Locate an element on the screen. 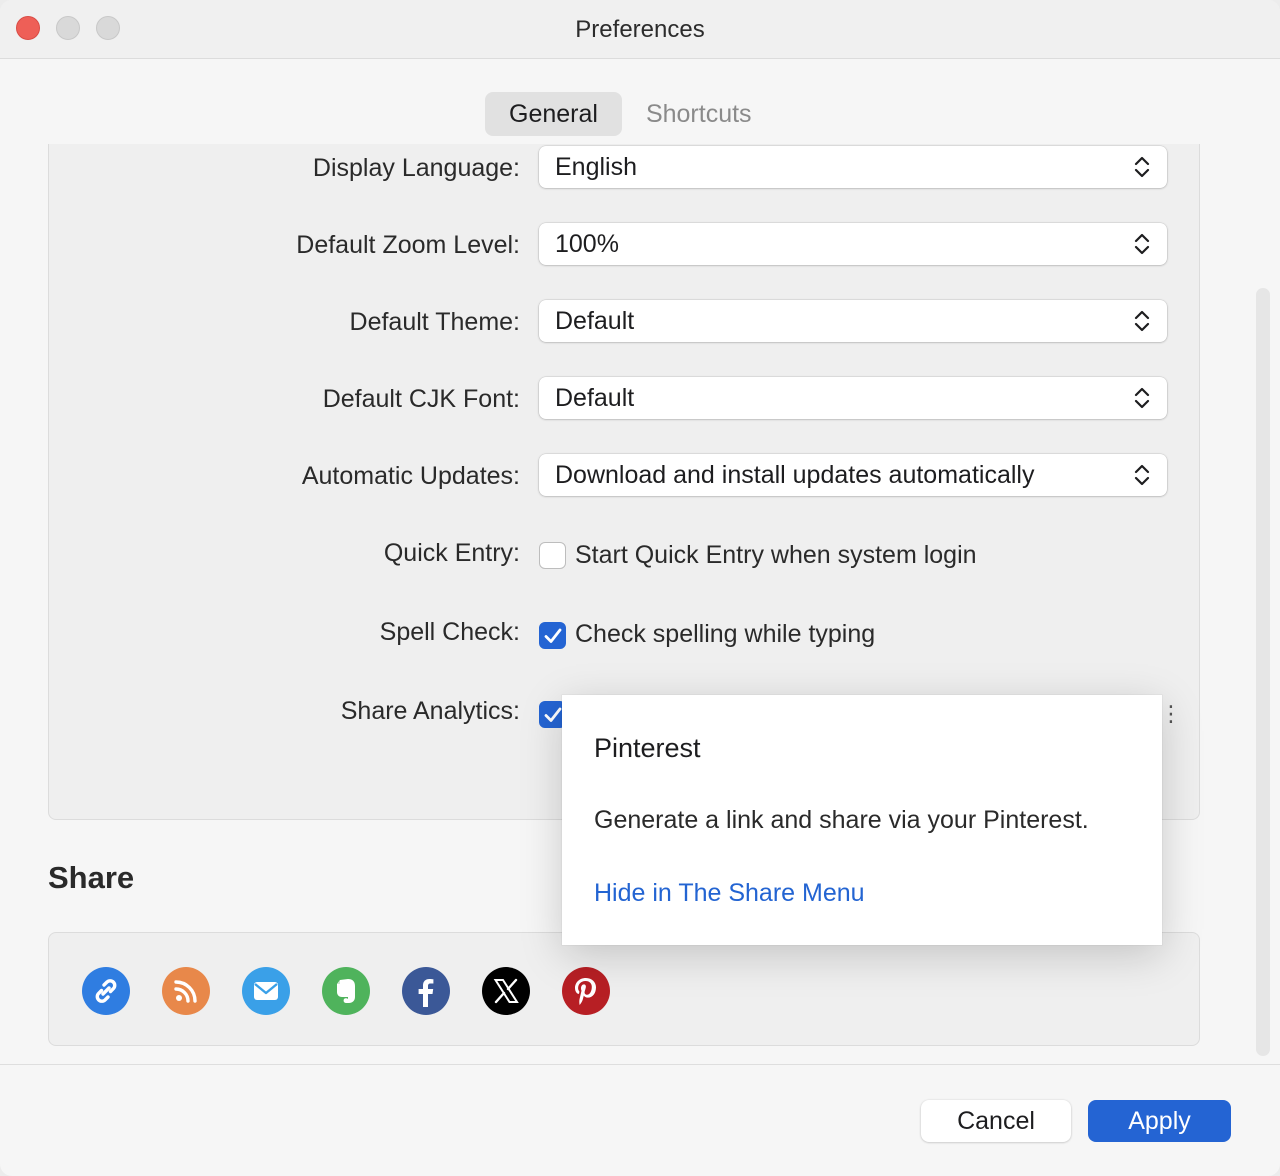 The height and width of the screenshot is (1176, 1280). footer-divider is located at coordinates (640, 1064).